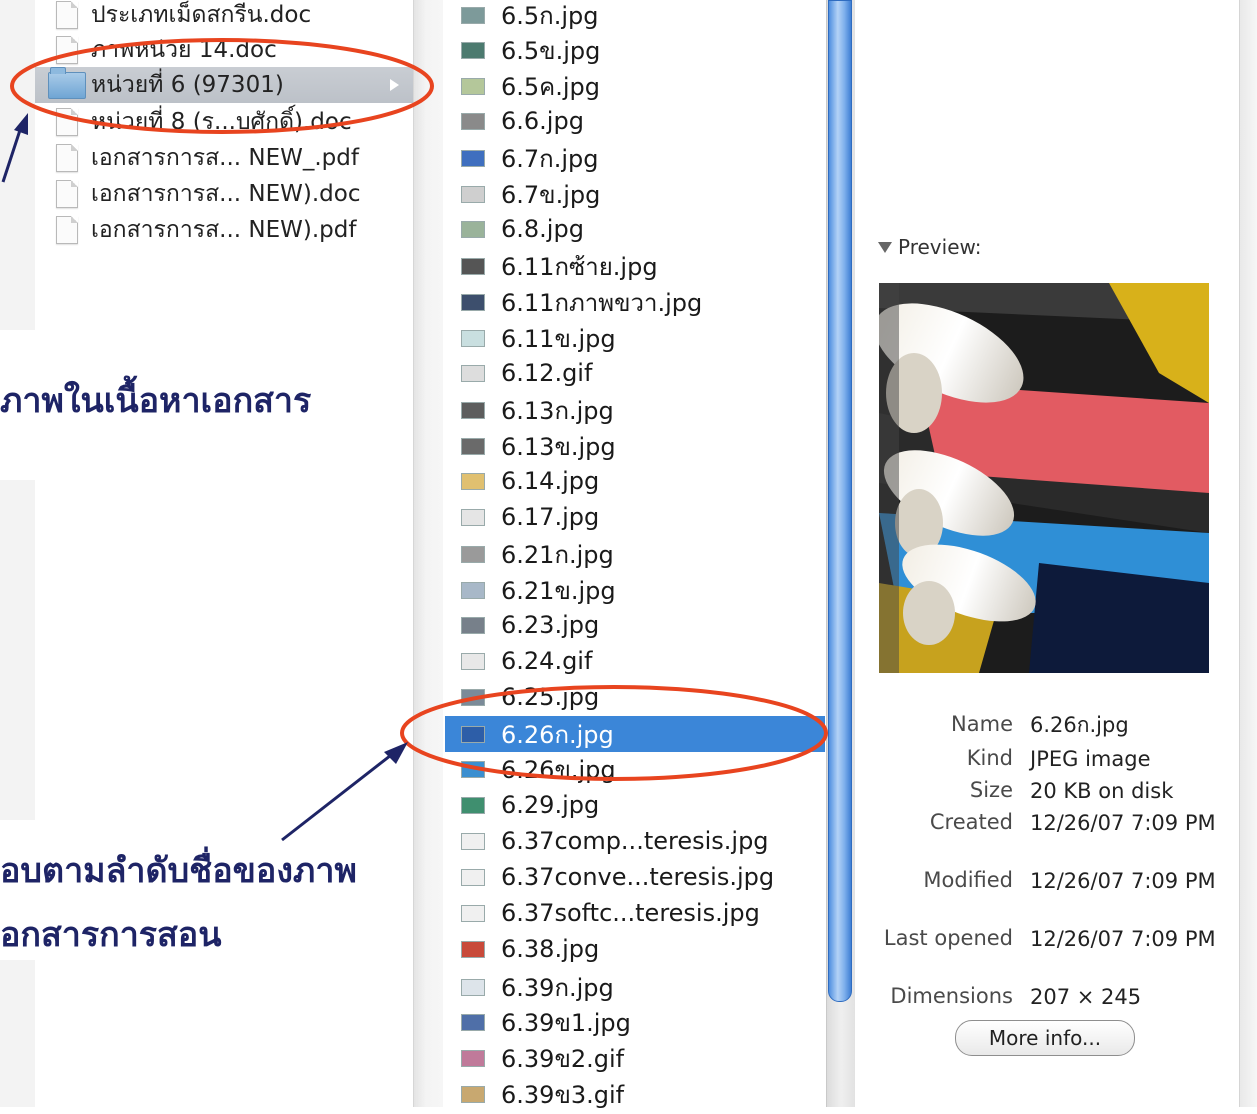 The width and height of the screenshot is (1257, 1114). I want to click on file-item: 6.11กซ้าย.jpg, so click(635, 266).